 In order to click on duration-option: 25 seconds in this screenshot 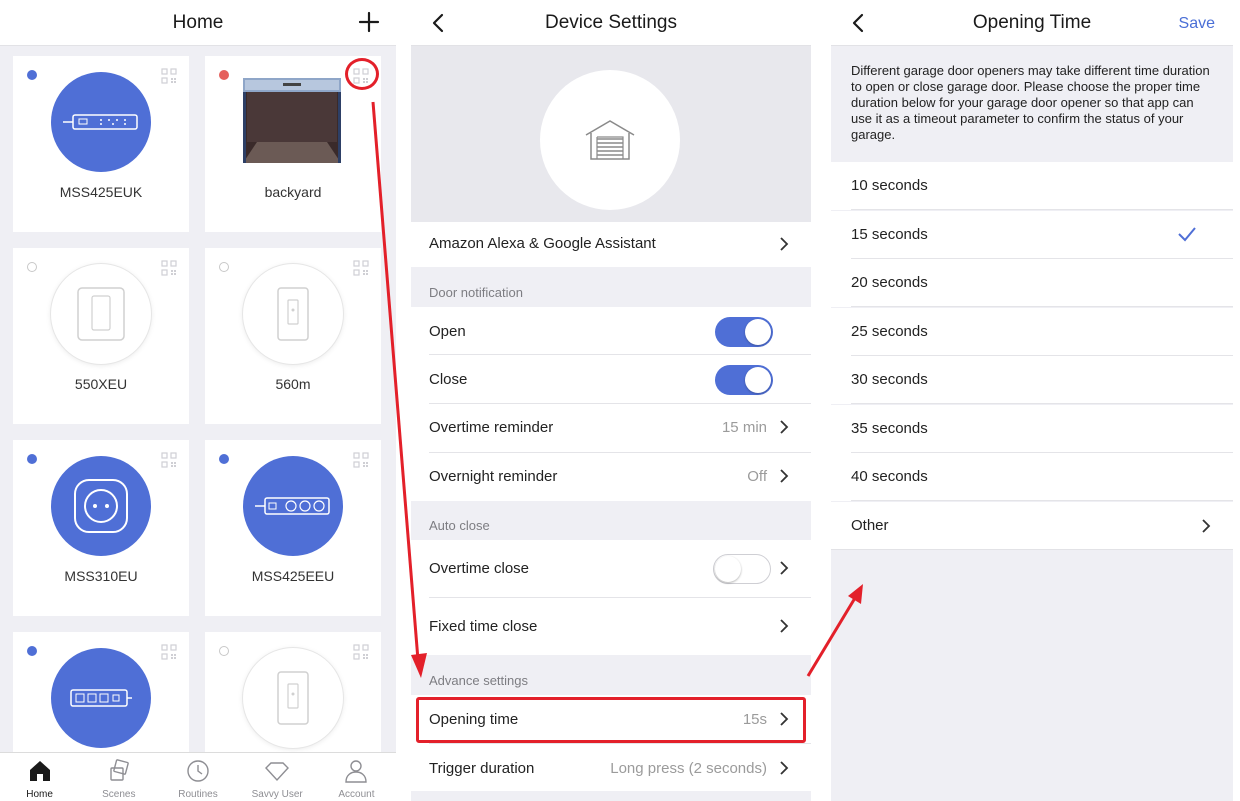, I will do `click(1032, 331)`.